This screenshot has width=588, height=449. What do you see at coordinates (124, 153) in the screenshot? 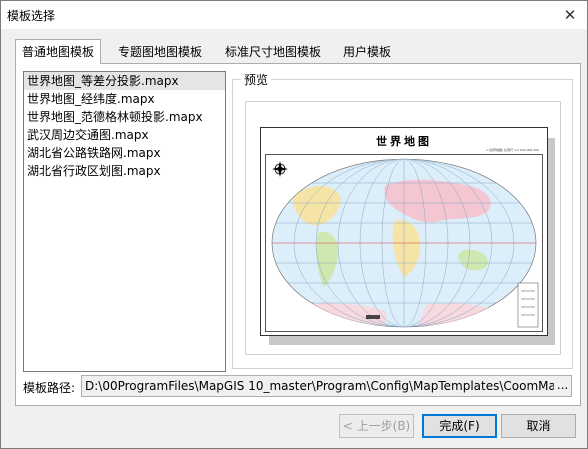
I see `template-item: 湖北省公路铁路网.mapx` at bounding box center [124, 153].